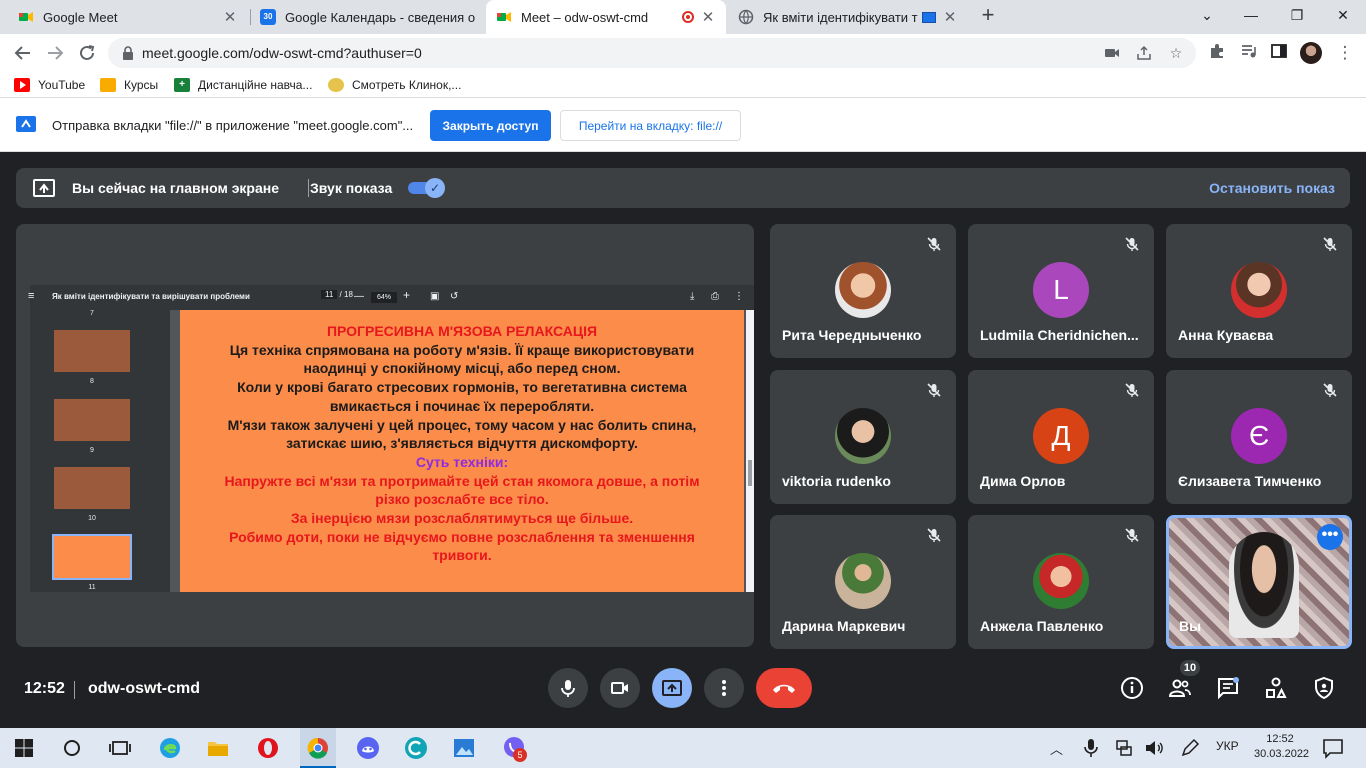 The image size is (1366, 768). I want to click on task-view-icon, so click(120, 748).